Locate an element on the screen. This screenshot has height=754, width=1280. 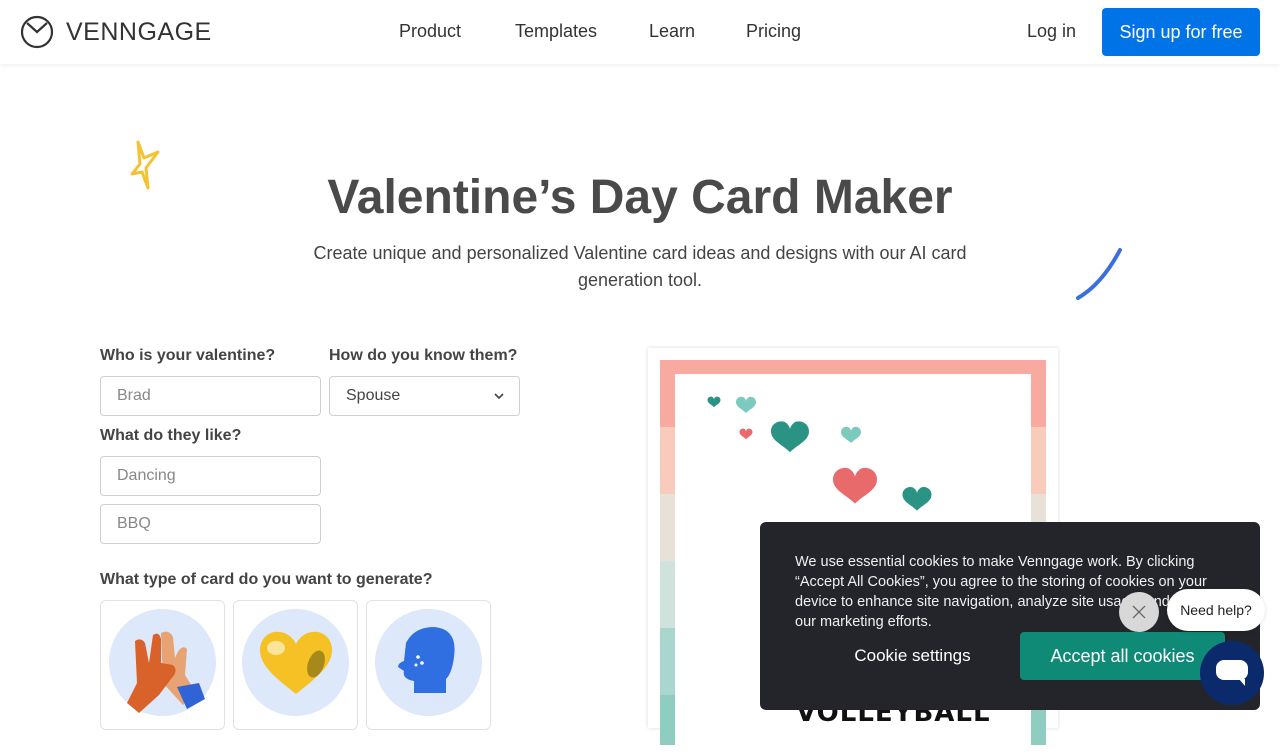
login-link: Log in is located at coordinates (1051, 31).